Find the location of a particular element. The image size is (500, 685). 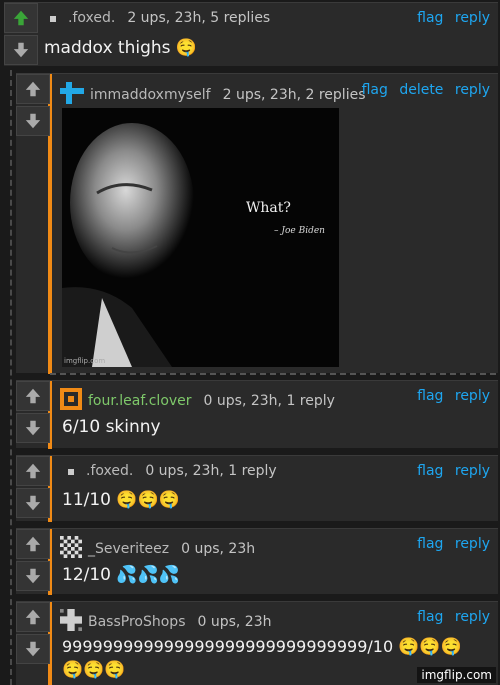

gray-pixel-avatar-icon is located at coordinates (71, 622).